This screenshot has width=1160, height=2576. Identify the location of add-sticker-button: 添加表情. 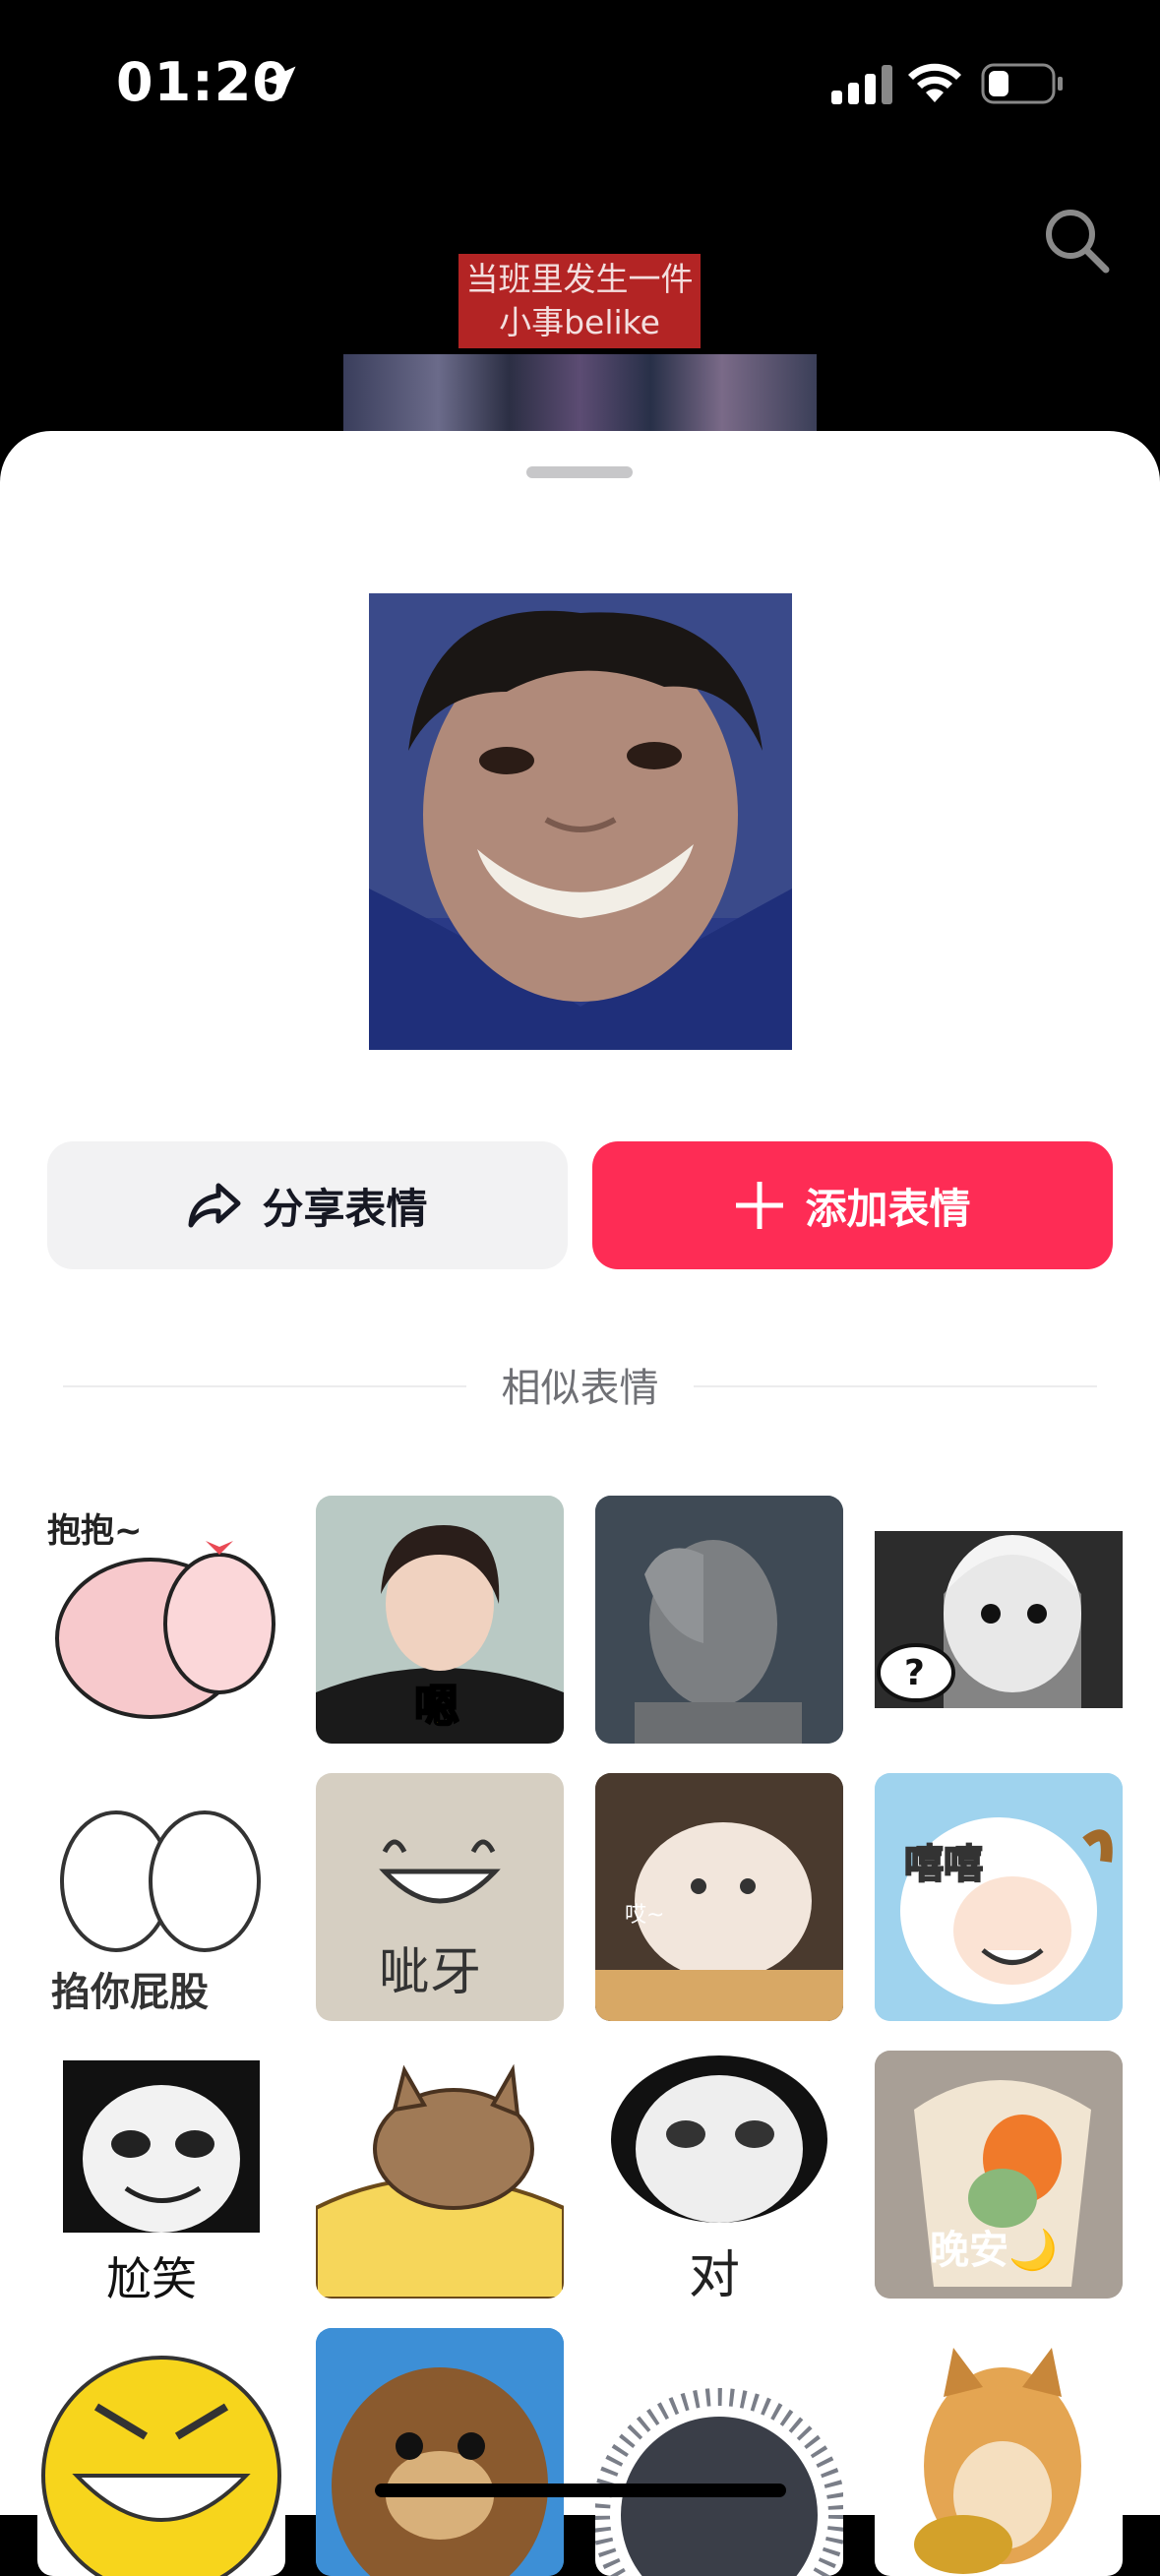
(852, 1205).